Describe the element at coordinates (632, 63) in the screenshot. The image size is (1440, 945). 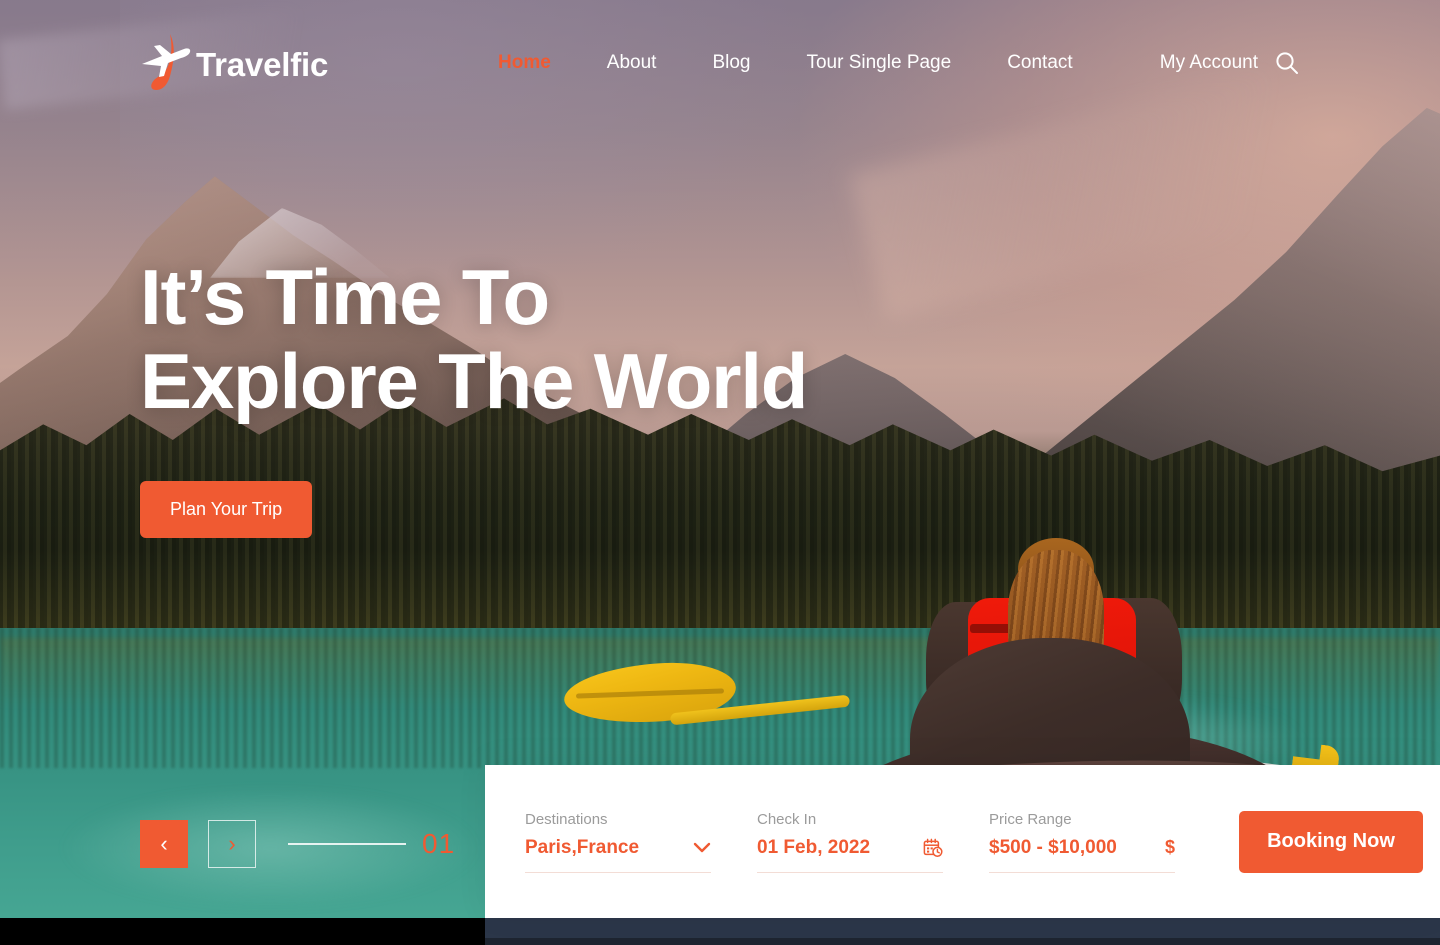
I see `nav-item-about: About` at that location.